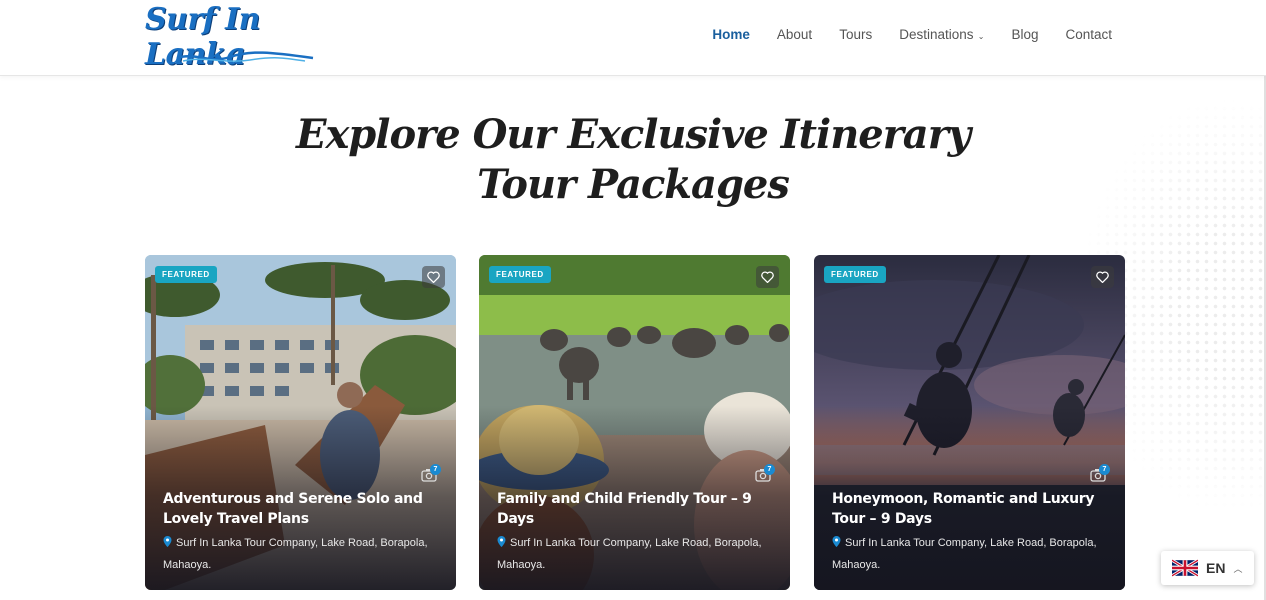 Image resolution: width=1266 pixels, height=600 pixels. I want to click on site-logo: Surf In Lanka, so click(242, 37).